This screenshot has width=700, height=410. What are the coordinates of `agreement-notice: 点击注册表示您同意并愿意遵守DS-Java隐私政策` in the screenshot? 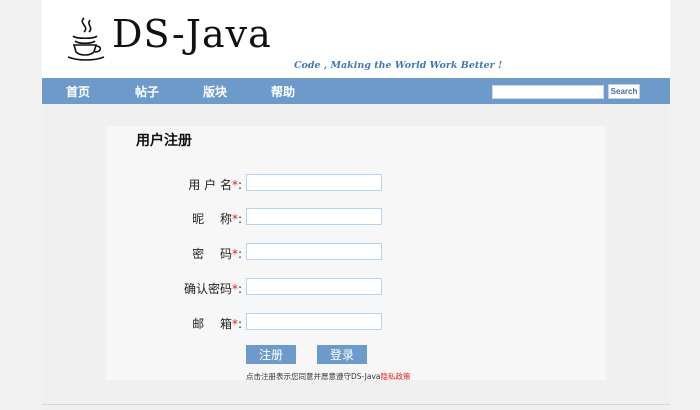 It's located at (328, 376).